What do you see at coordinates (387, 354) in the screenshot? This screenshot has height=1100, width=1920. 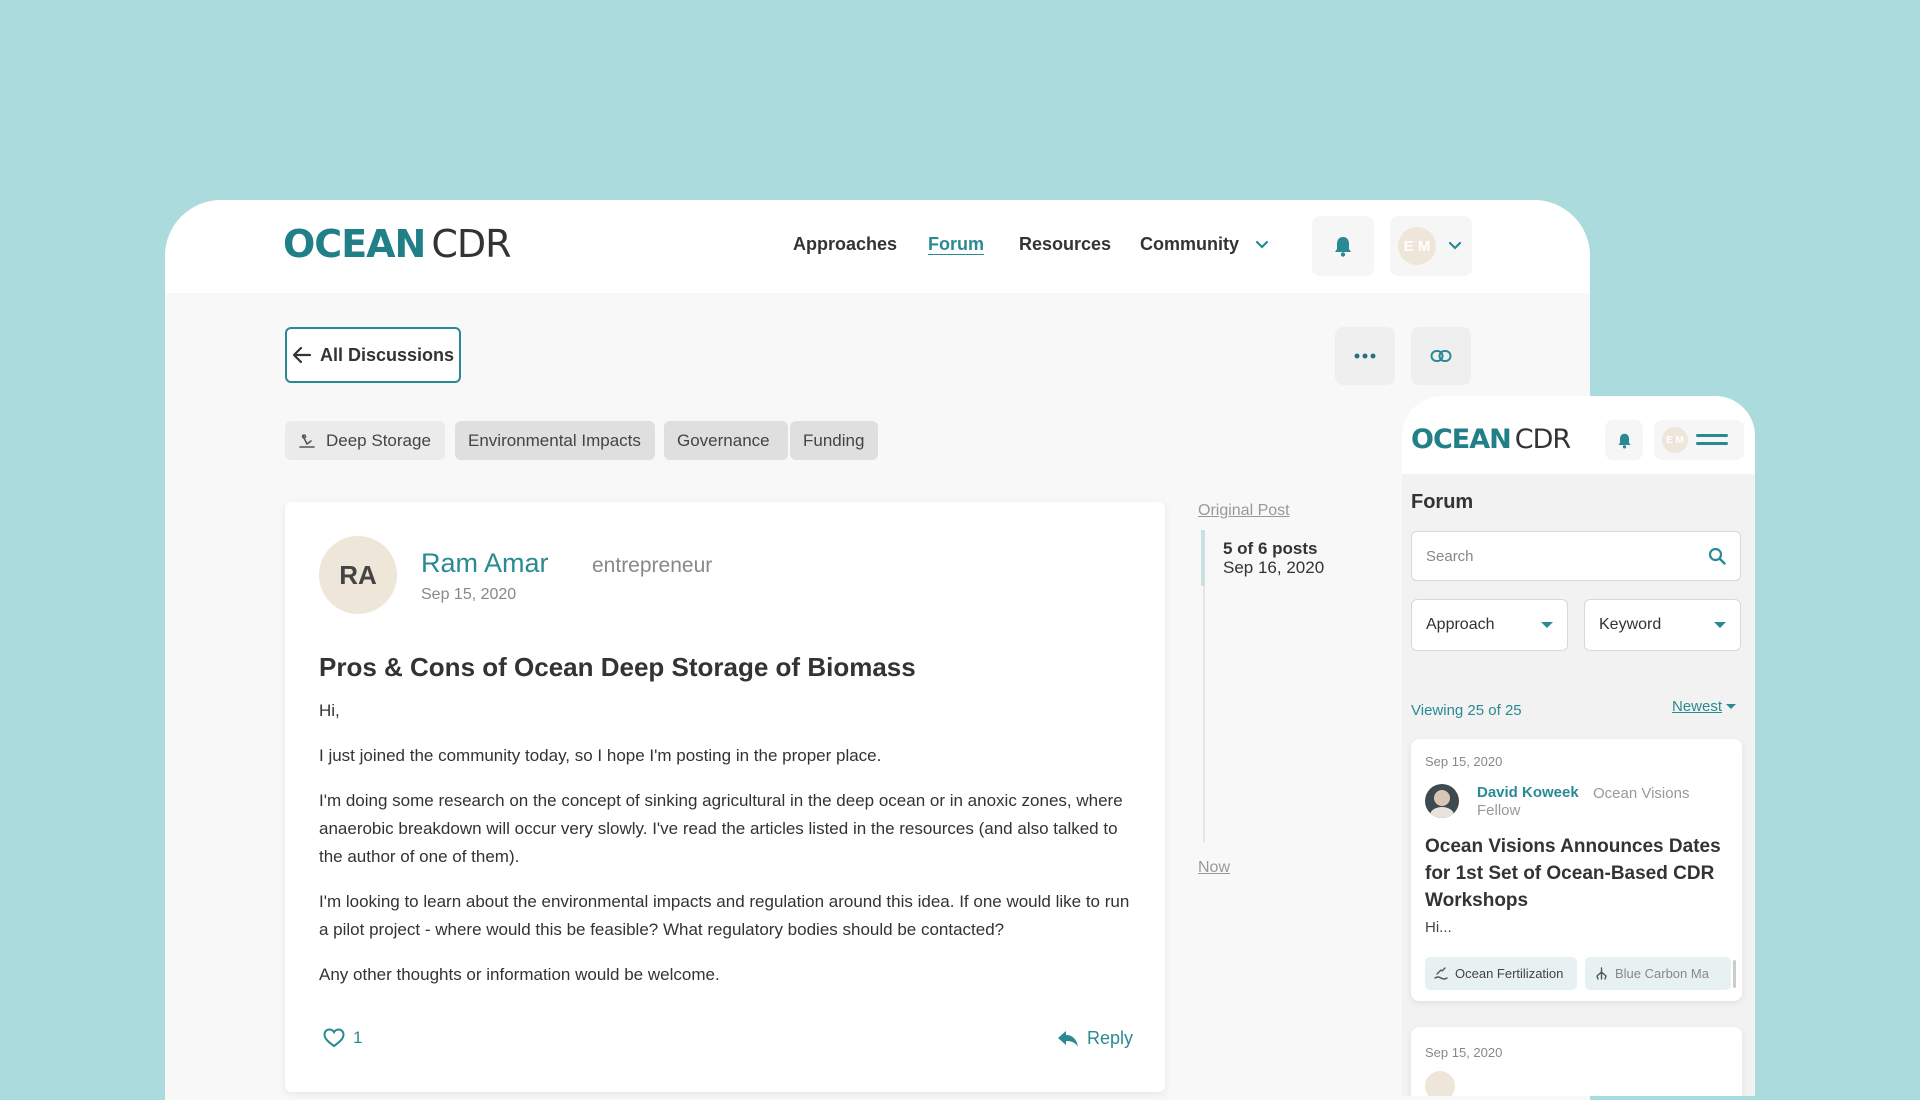 I see `all-discussions-label: All Discussions` at bounding box center [387, 354].